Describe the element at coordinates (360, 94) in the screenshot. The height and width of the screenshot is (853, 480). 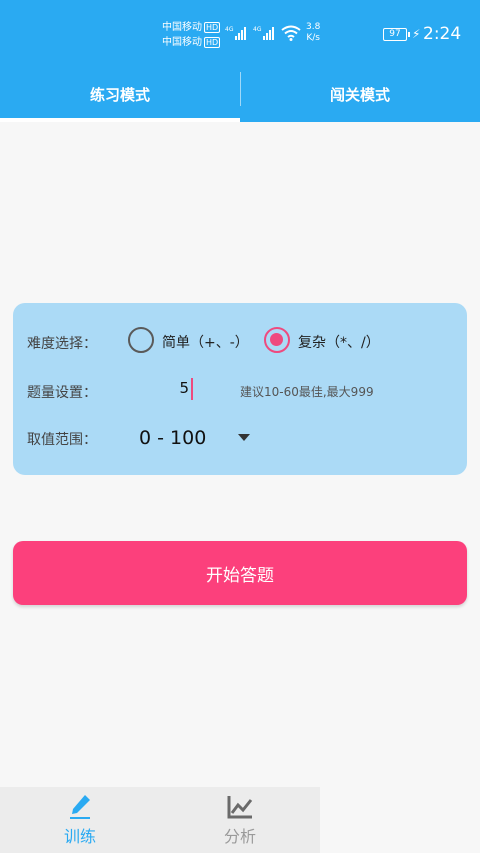
I see `tab-challenge: 闯关模式` at that location.